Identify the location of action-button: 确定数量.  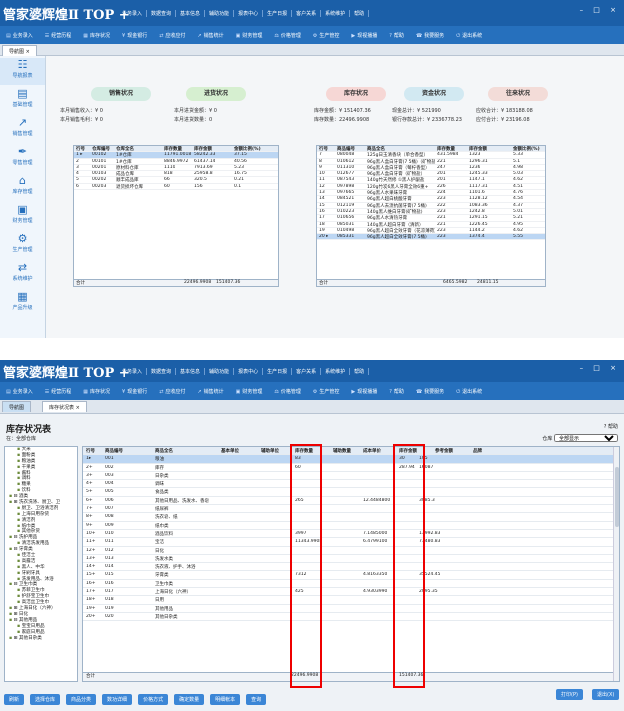
(189, 699).